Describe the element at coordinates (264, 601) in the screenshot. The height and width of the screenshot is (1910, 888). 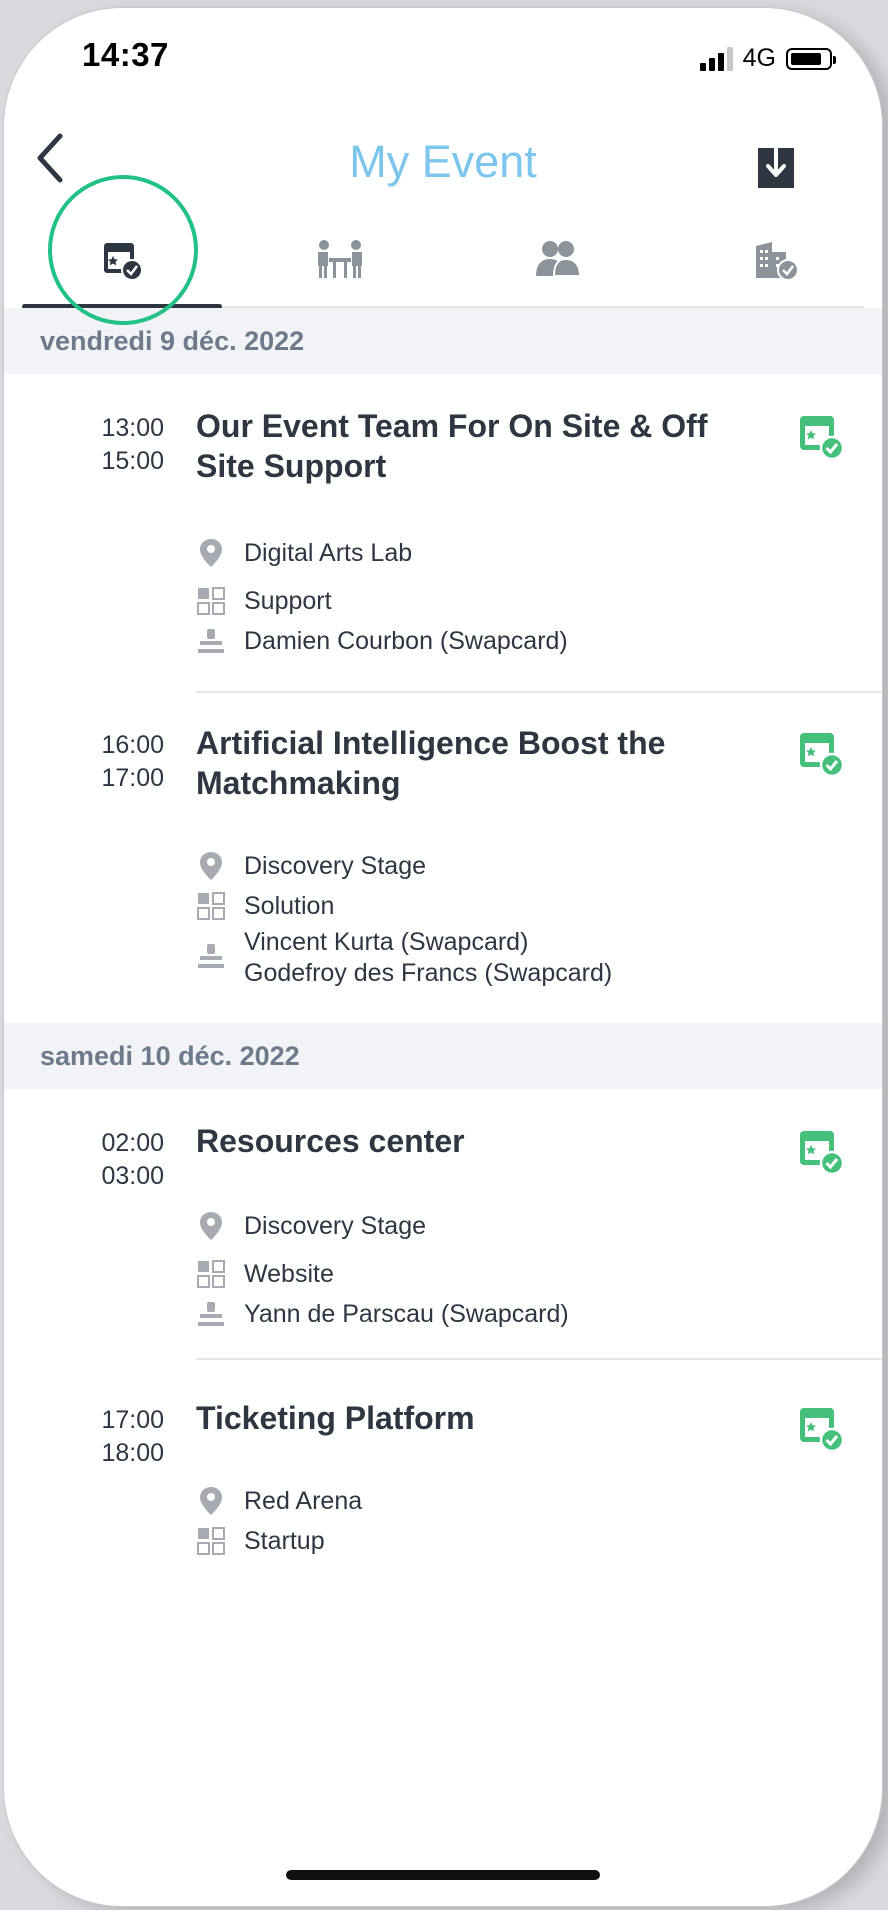
I see `session-category: Support` at that location.